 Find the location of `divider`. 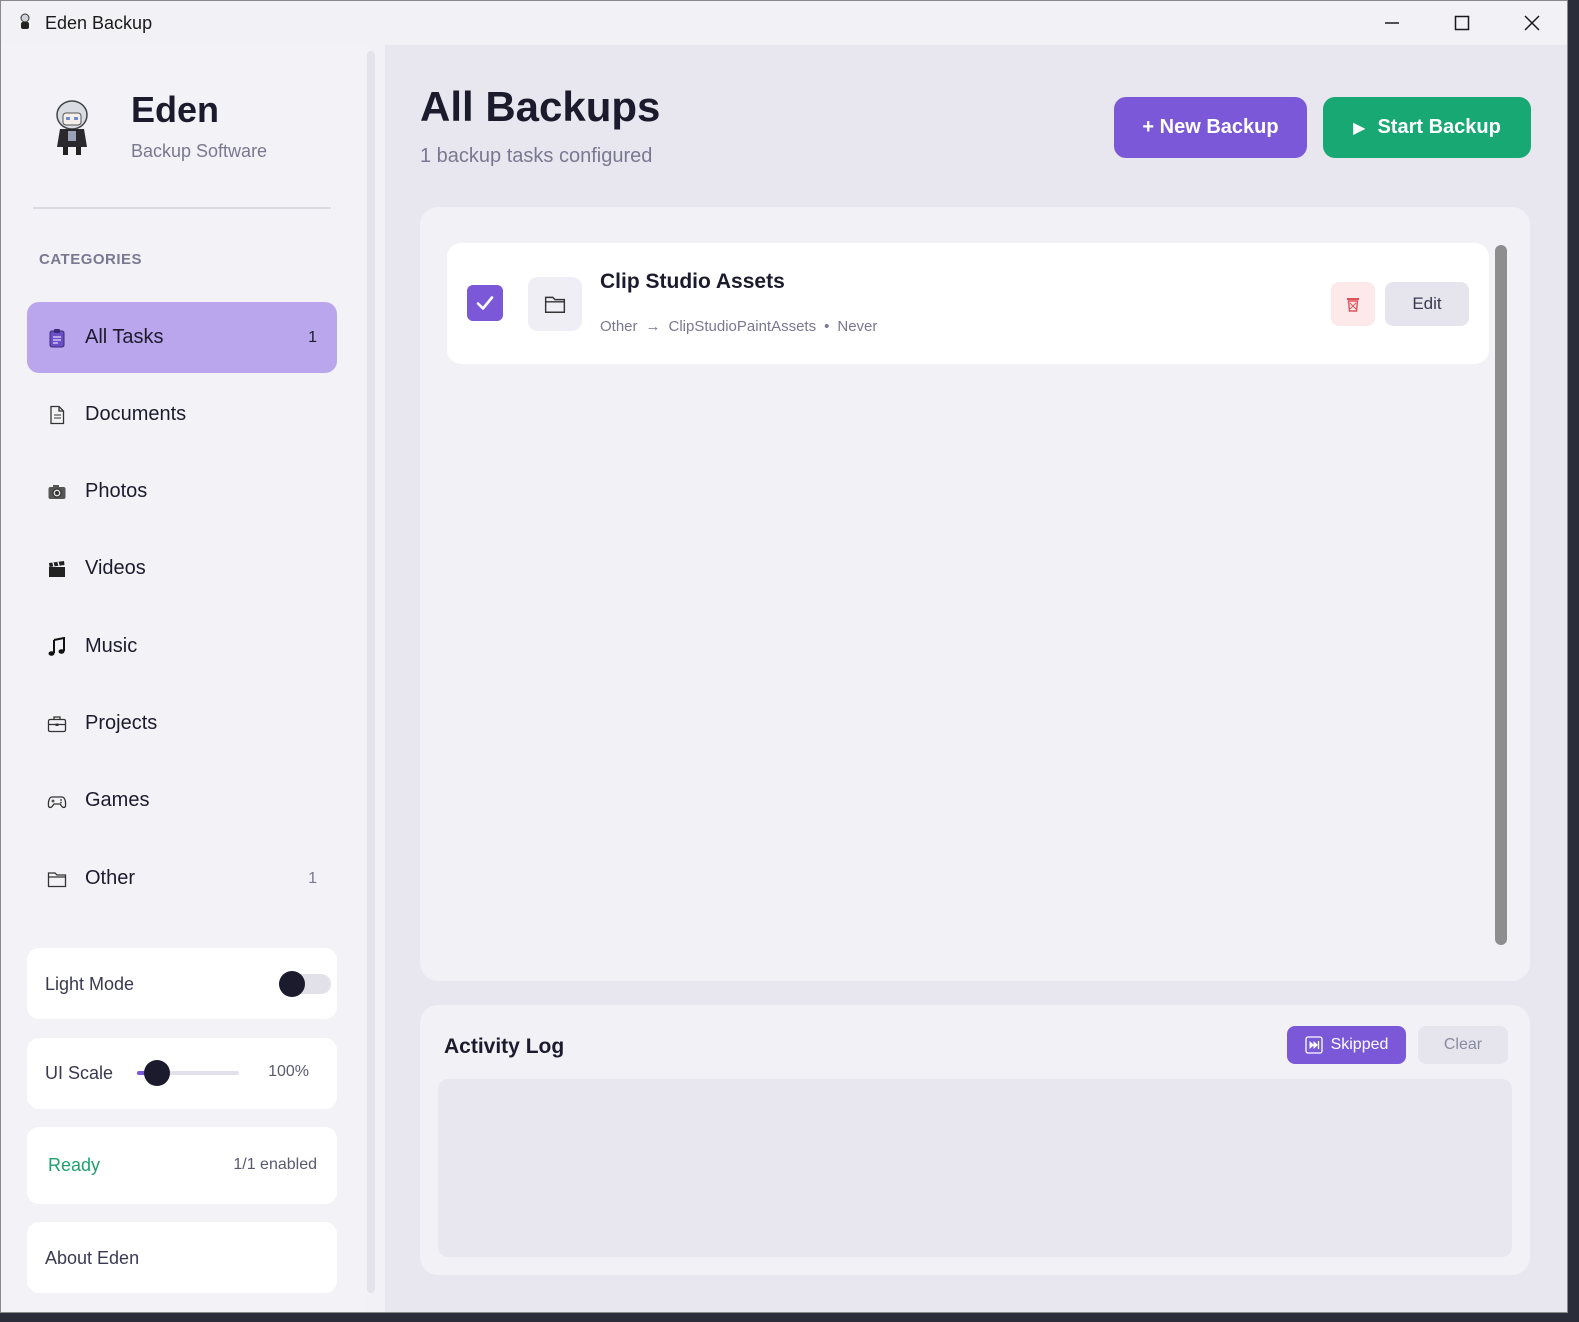

divider is located at coordinates (182, 208).